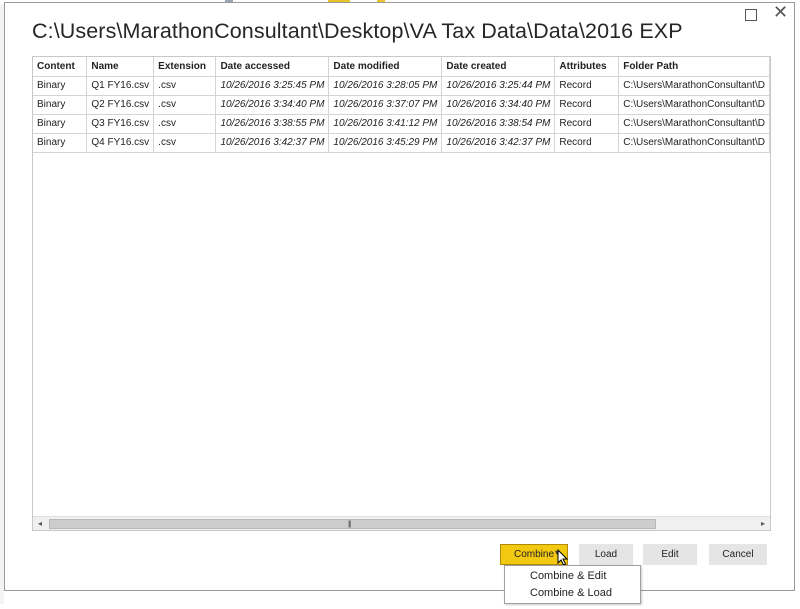 Image resolution: width=800 pixels, height=609 pixels. I want to click on column-header: Date accessed, so click(272, 67).